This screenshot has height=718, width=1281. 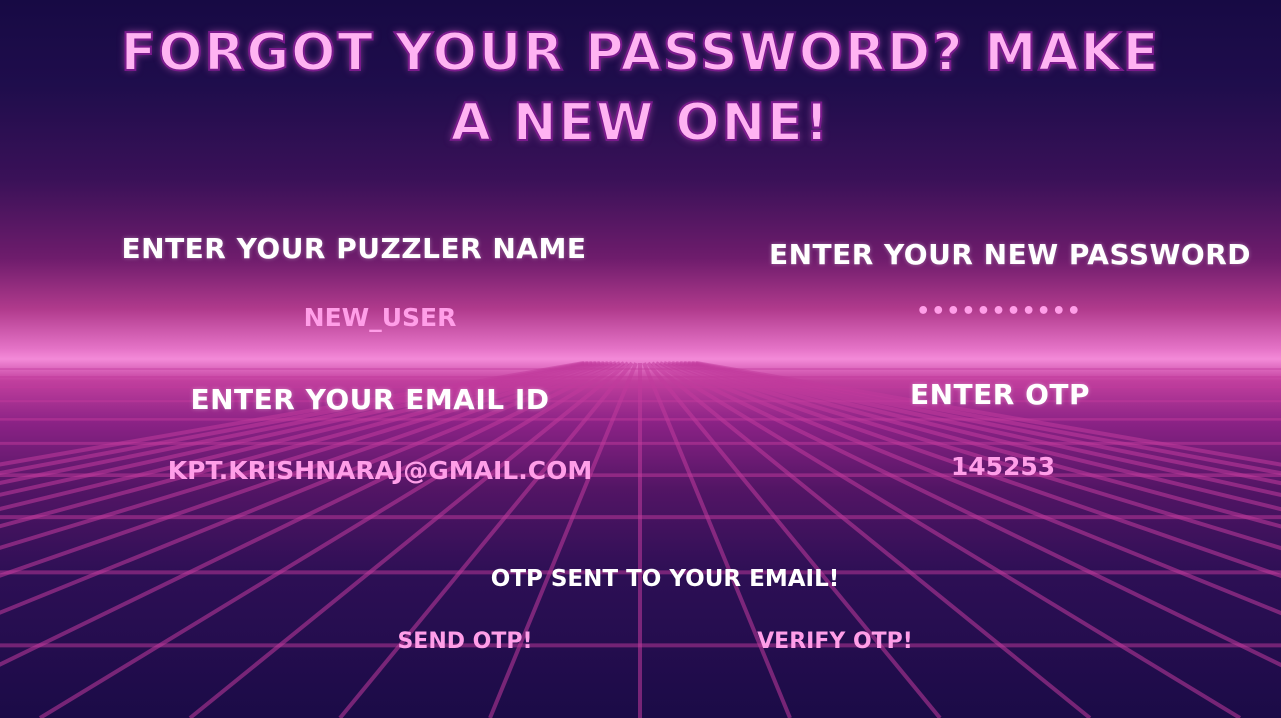 What do you see at coordinates (1003, 466) in the screenshot?
I see `otp-field` at bounding box center [1003, 466].